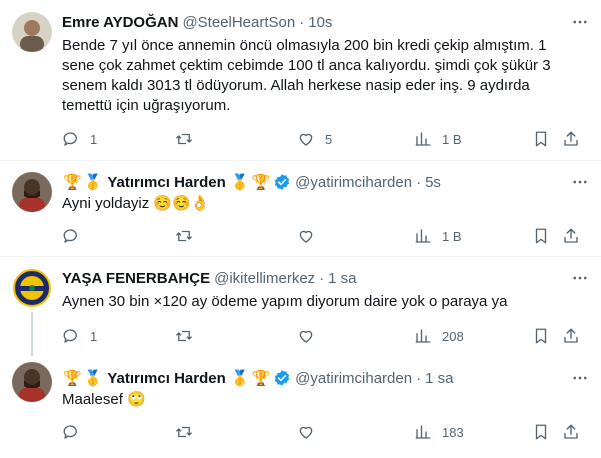 The height and width of the screenshot is (458, 601). I want to click on views-button: 208, so click(439, 336).